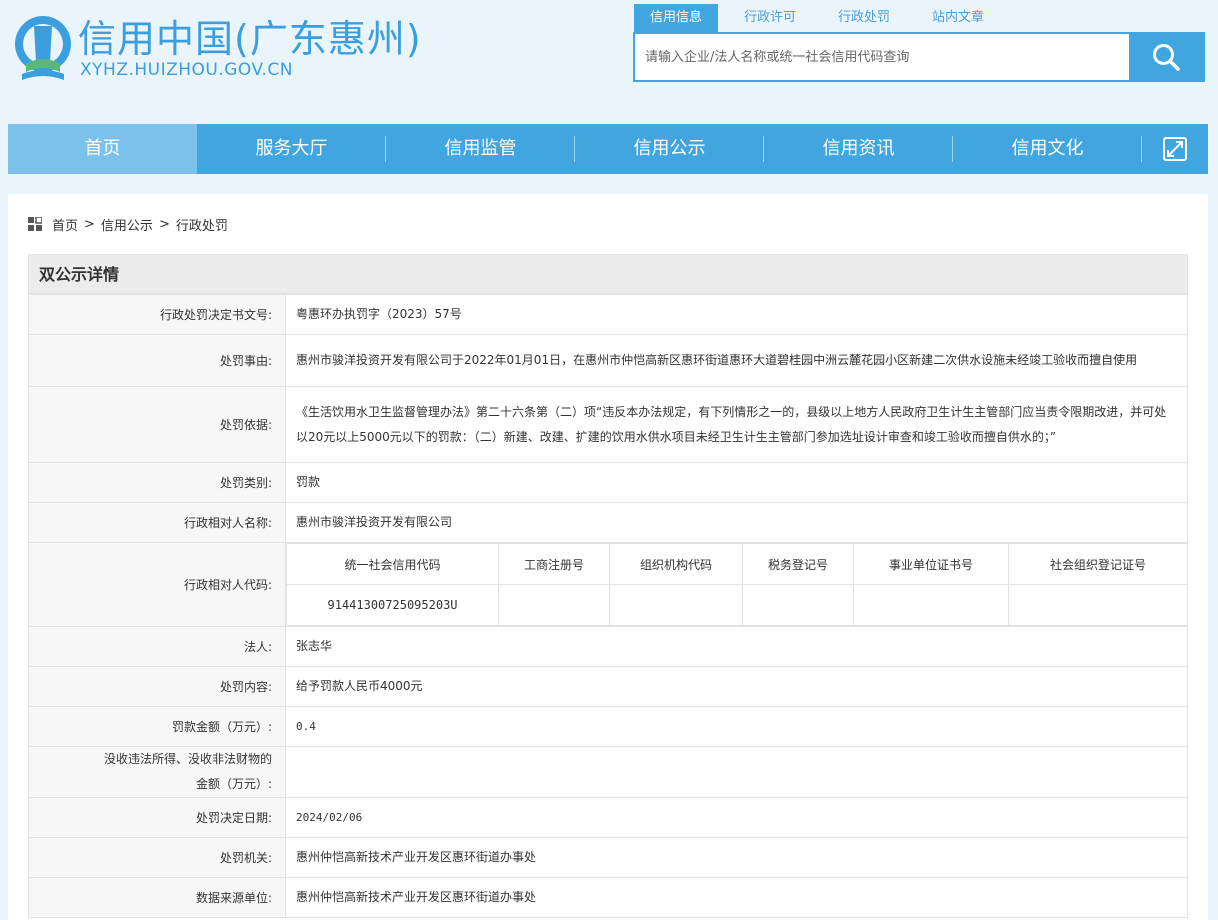 The height and width of the screenshot is (920, 1218). What do you see at coordinates (554, 564) in the screenshot?
I see `column-header: 工商注册号` at bounding box center [554, 564].